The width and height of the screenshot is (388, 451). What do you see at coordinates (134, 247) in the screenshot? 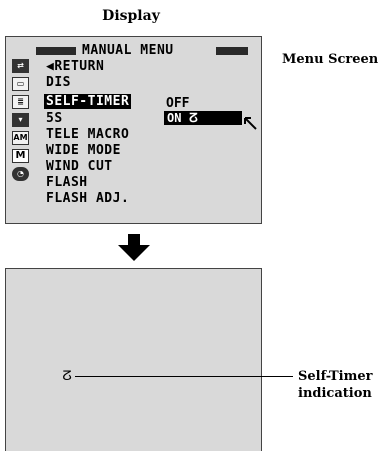
I see `down-arrow-icon` at bounding box center [134, 247].